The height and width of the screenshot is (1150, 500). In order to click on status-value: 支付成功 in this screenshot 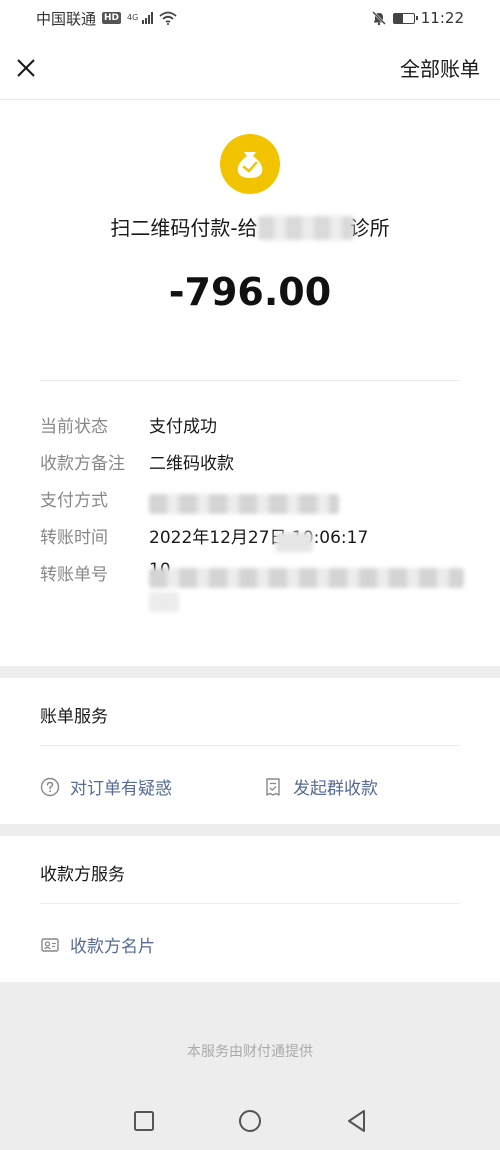, I will do `click(183, 427)`.